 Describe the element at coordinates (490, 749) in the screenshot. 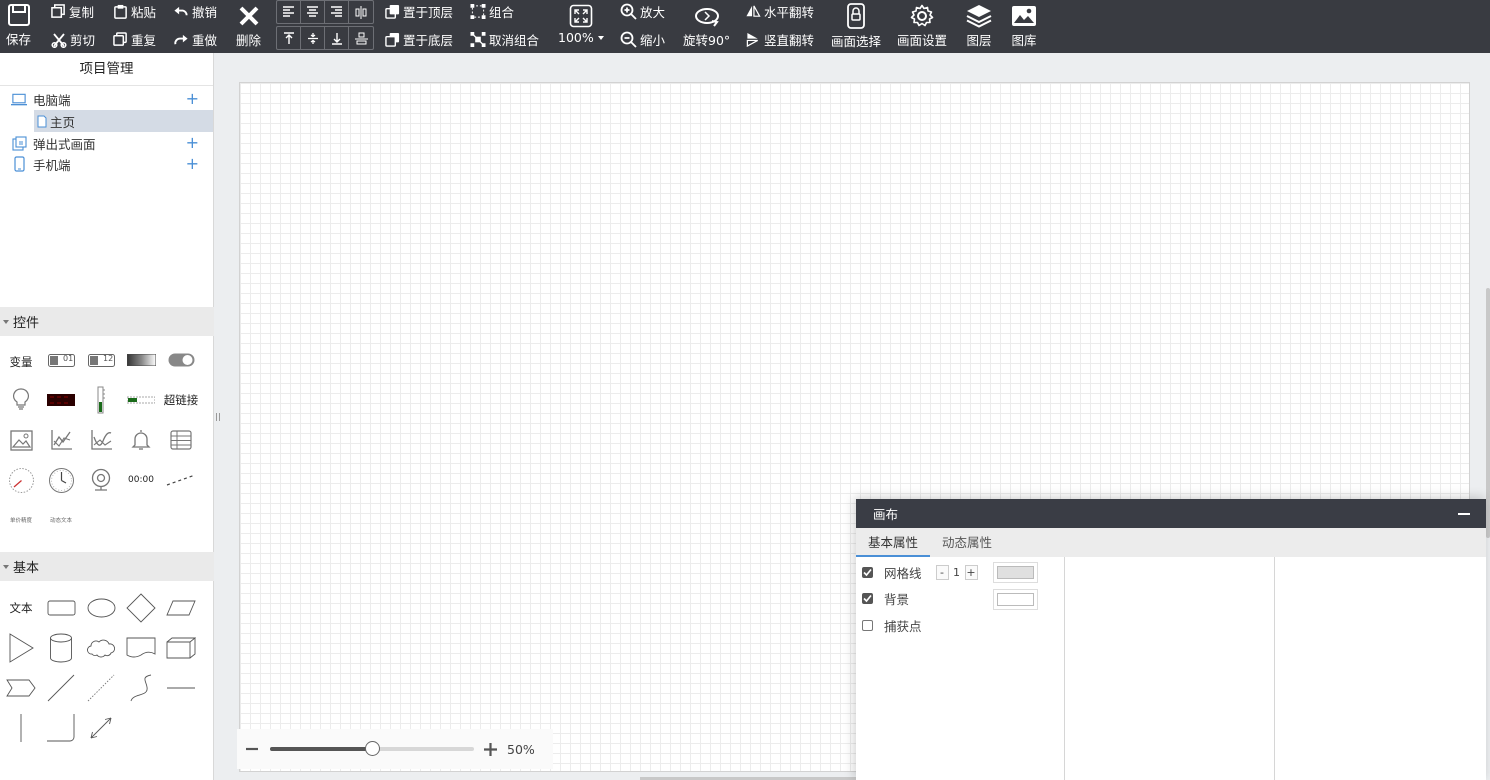

I see `zoom-plus-button` at that location.